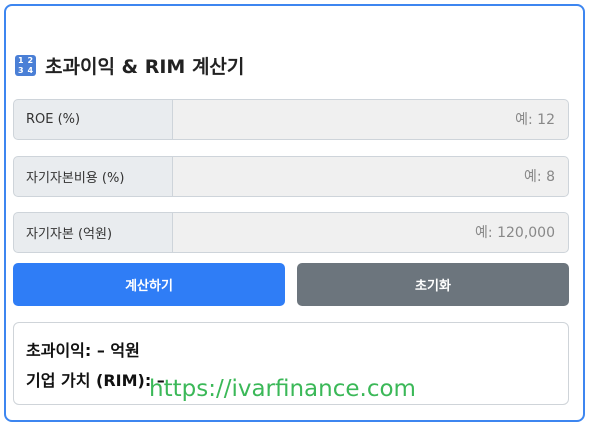 This screenshot has width=593, height=429. What do you see at coordinates (371, 232) in the screenshot?
I see `equity-input` at bounding box center [371, 232].